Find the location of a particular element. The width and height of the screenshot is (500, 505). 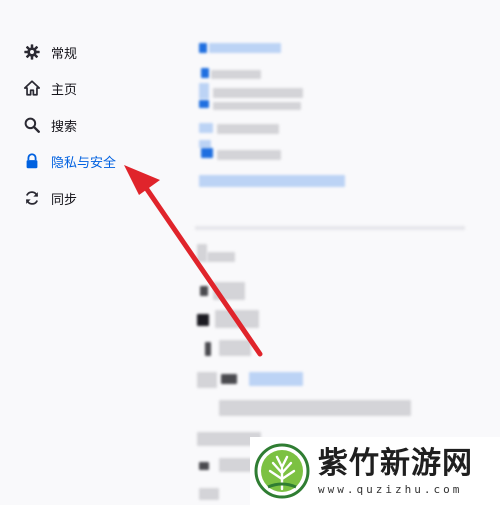

sidebar-item-search: 搜索 is located at coordinates (49, 125).